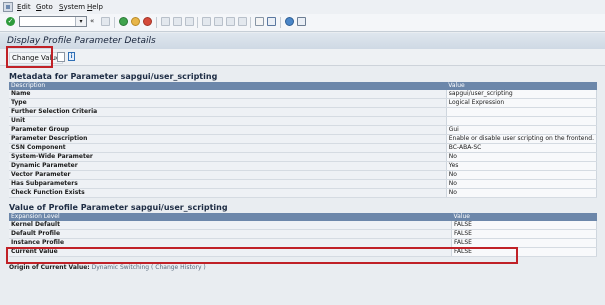 The image size is (605, 305). What do you see at coordinates (228, 148) in the screenshot?
I see `row-label: CSN Component` at bounding box center [228, 148].